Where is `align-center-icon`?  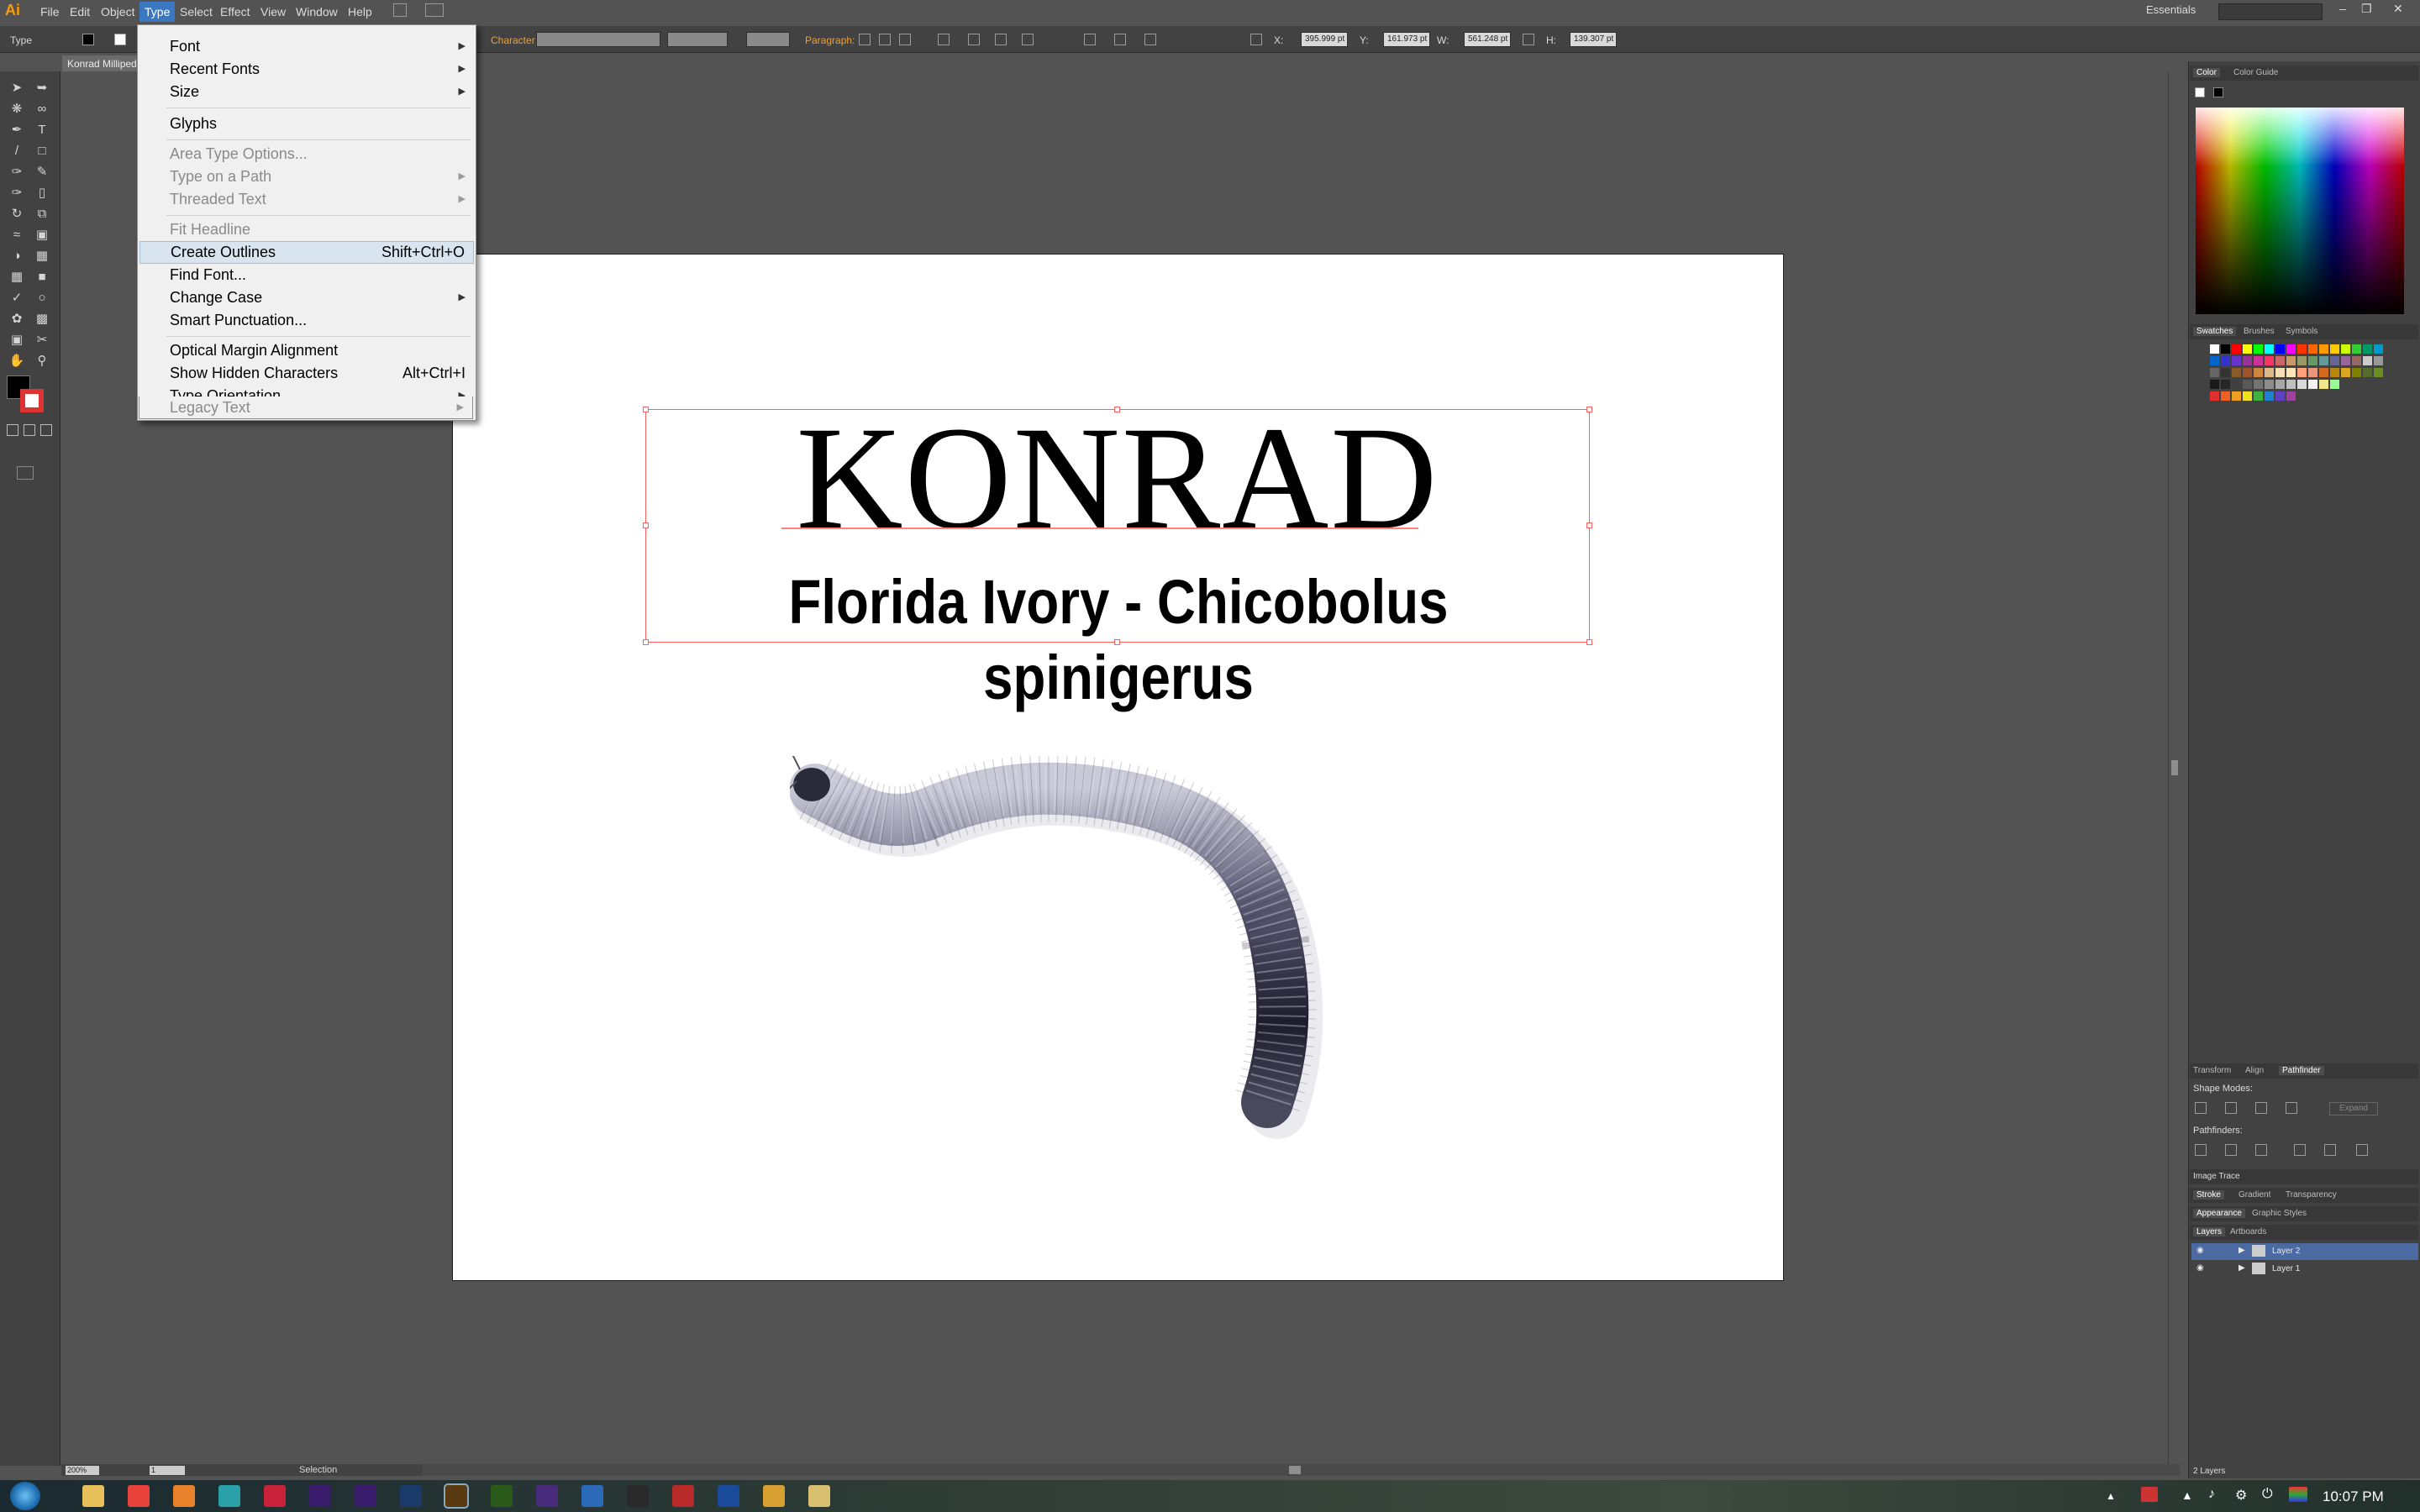
align-center-icon is located at coordinates (885, 39).